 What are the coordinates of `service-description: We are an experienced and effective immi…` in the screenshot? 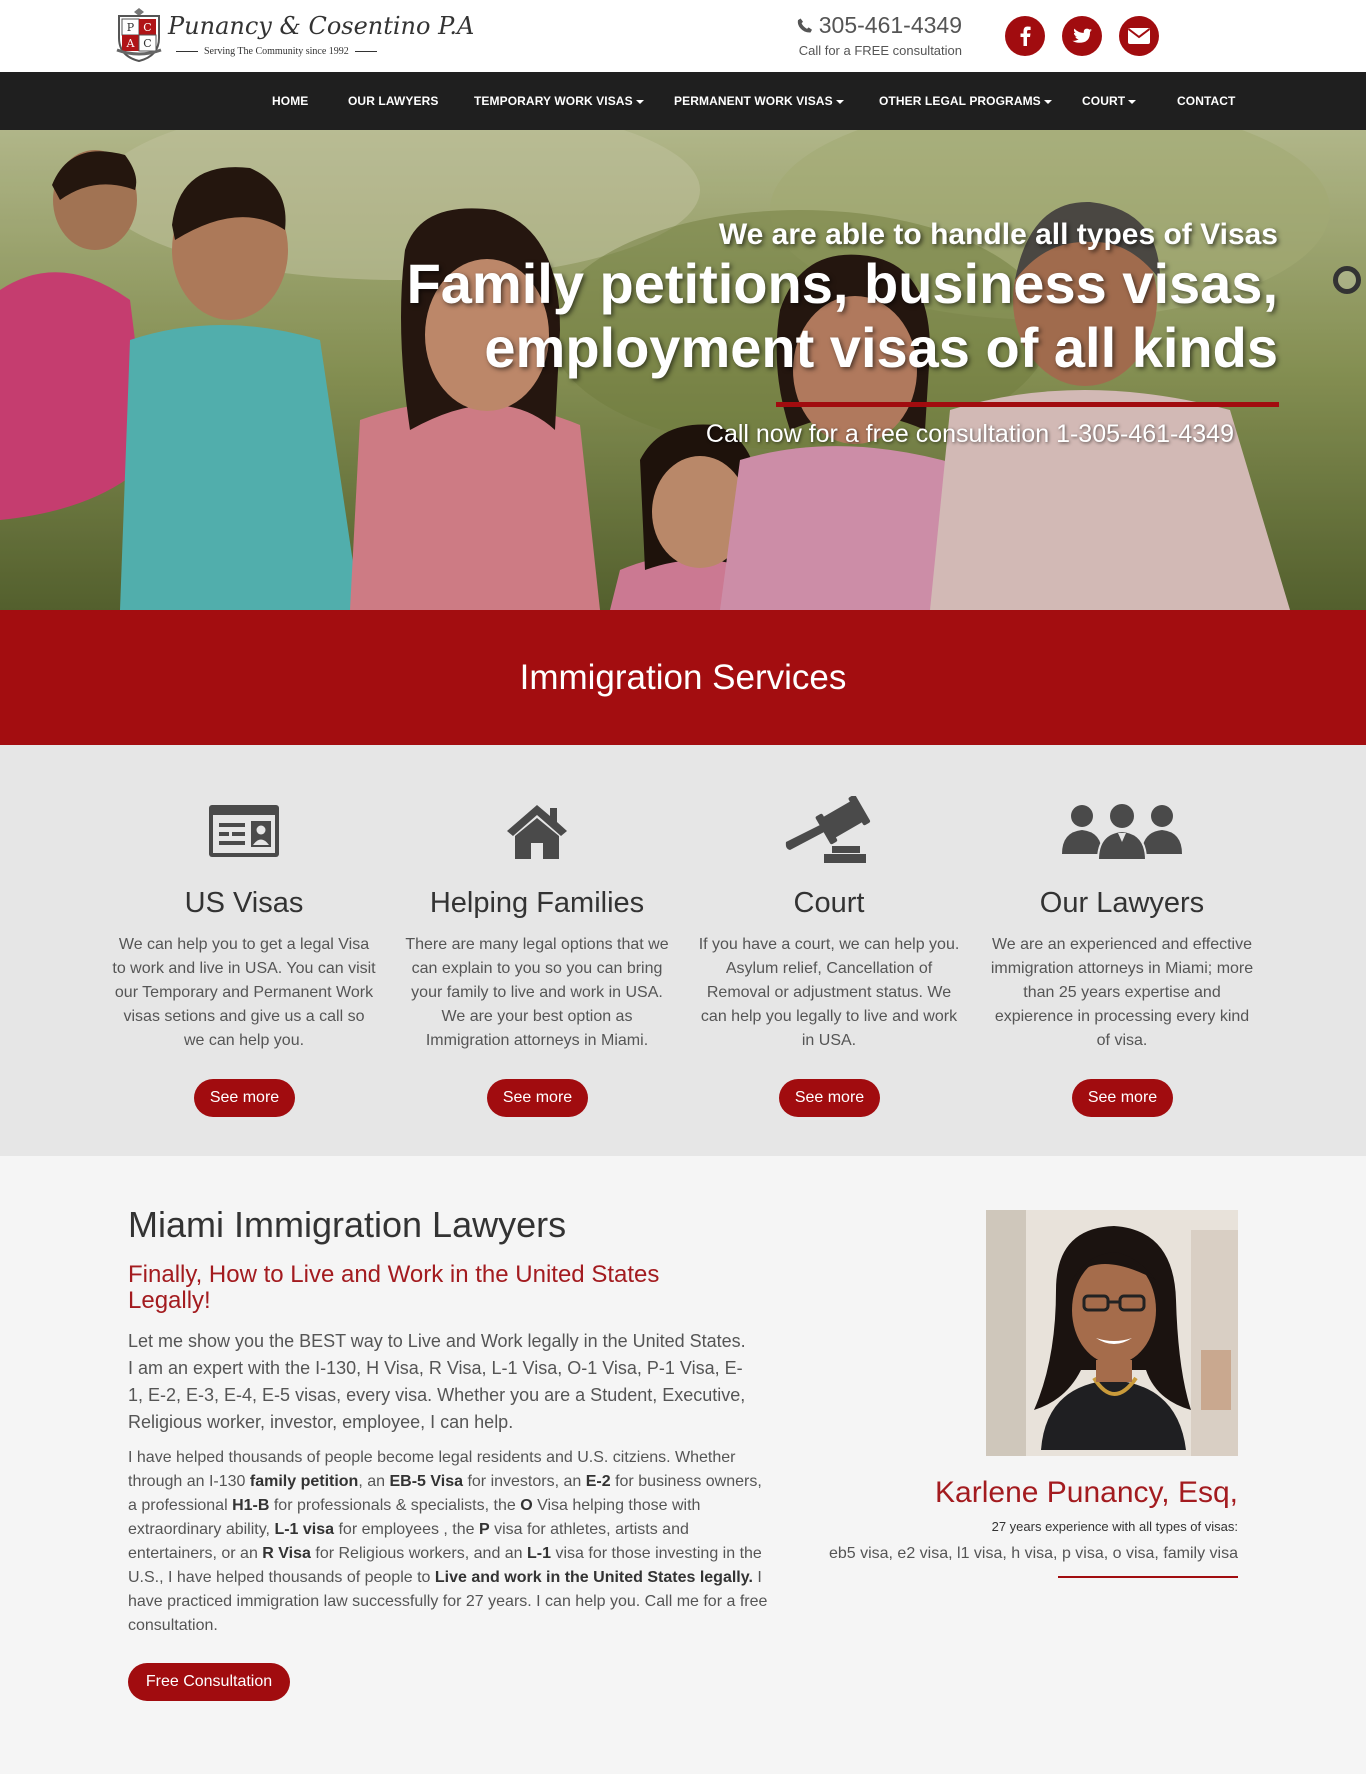 It's located at (1122, 992).